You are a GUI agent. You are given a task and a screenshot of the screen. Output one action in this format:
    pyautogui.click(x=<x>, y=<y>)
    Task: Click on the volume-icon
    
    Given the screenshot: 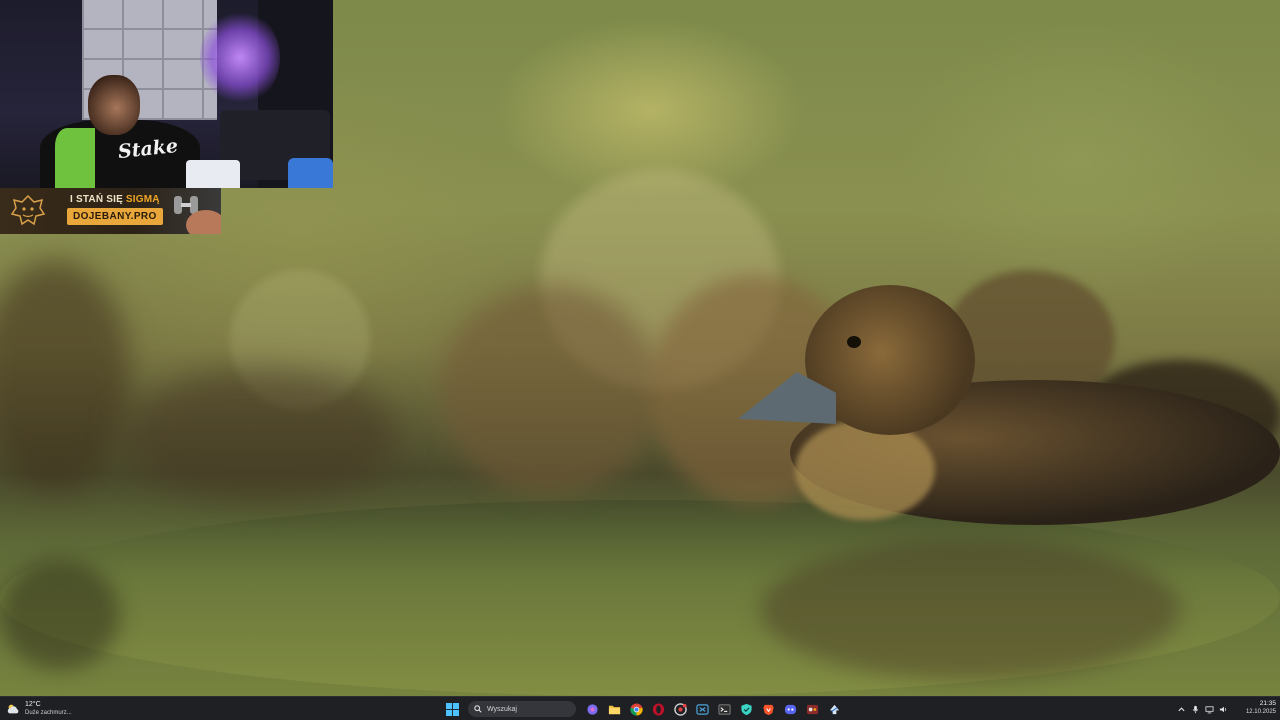 What is the action you would take?
    pyautogui.click(x=1223, y=709)
    